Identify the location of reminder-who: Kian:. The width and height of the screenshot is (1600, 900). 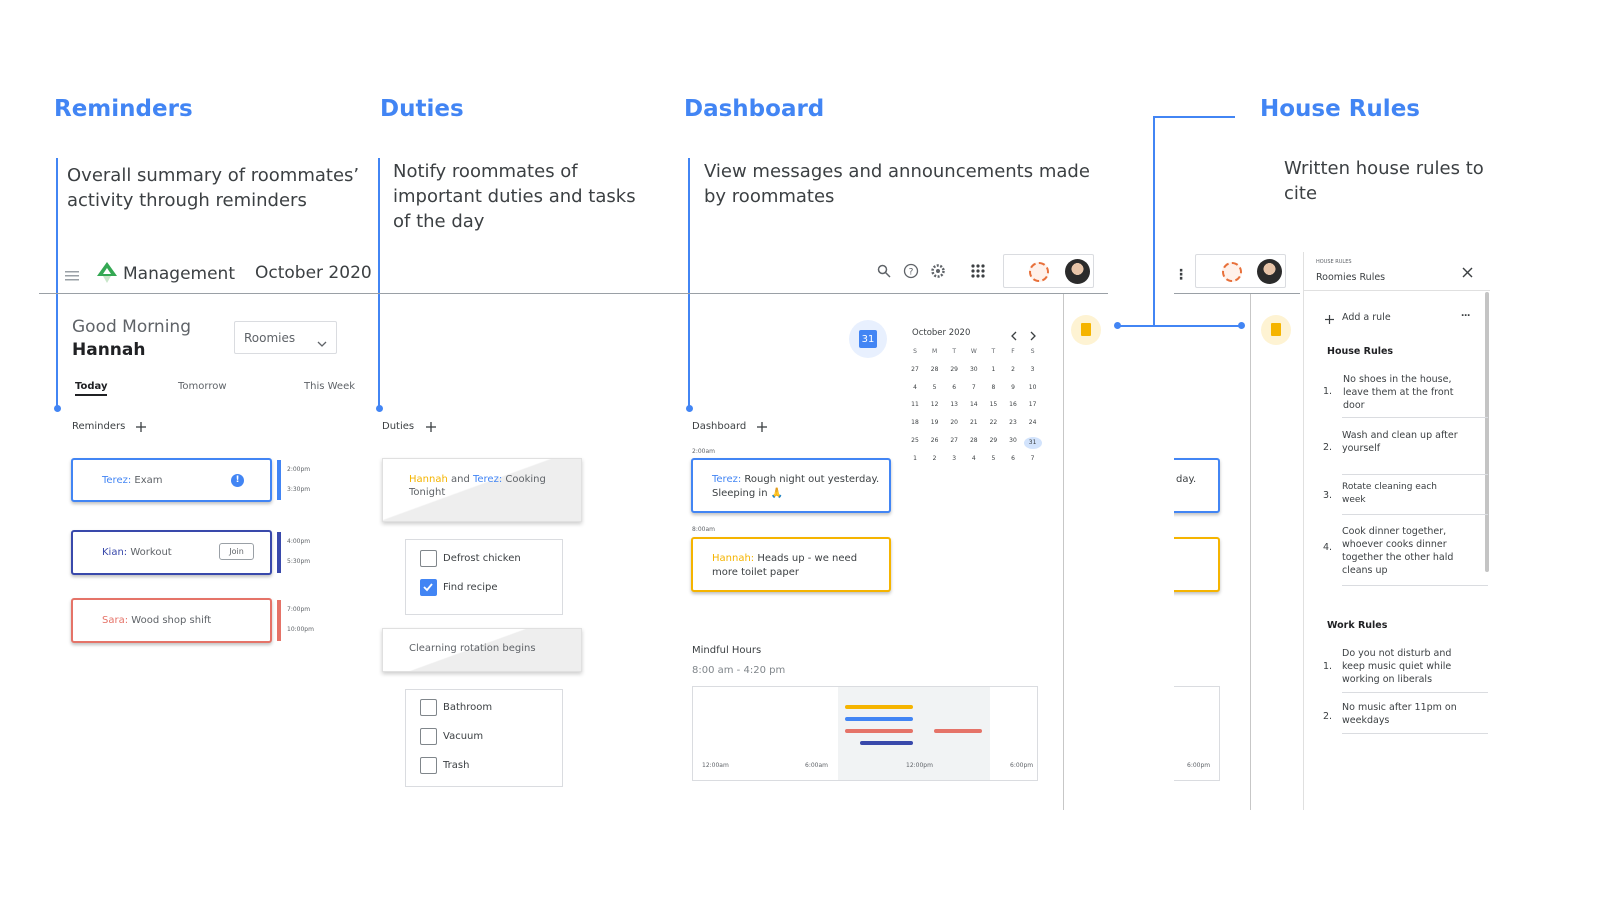
(115, 552).